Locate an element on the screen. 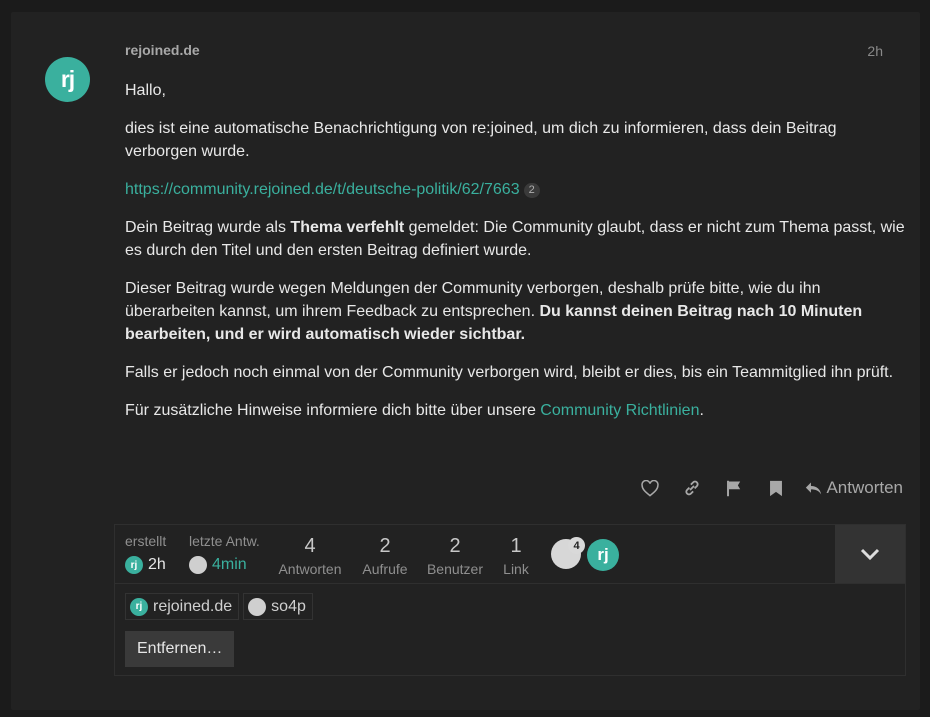  created-stat: erstellt rj 2h is located at coordinates (145, 553).